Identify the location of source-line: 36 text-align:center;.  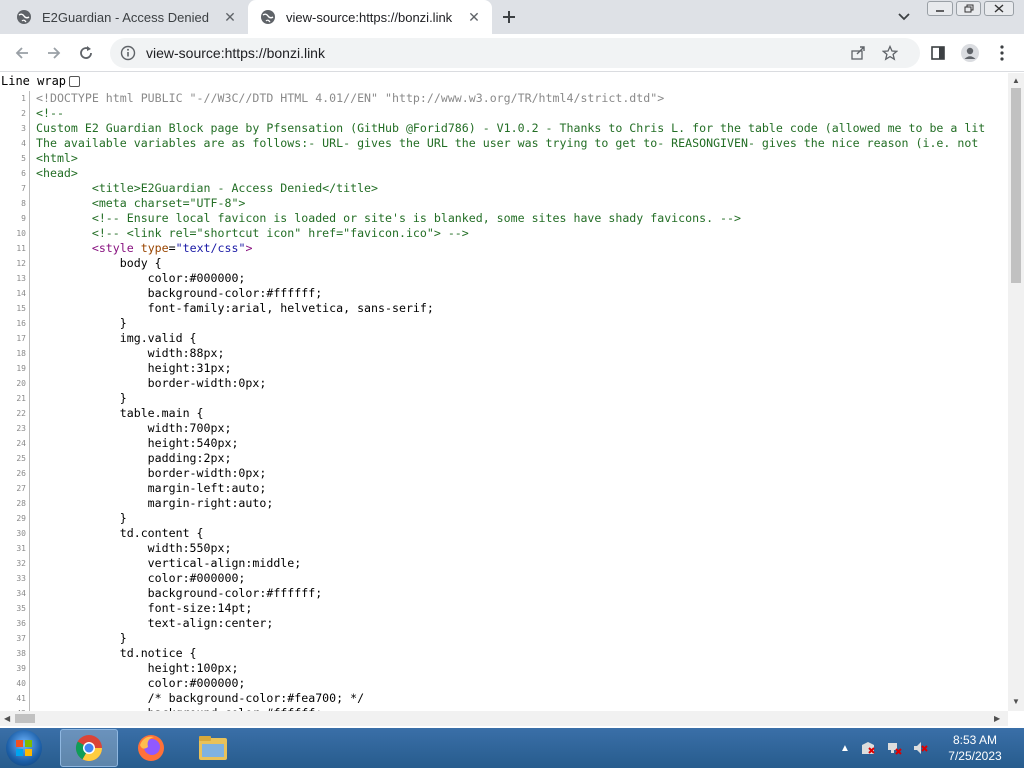
(504, 623).